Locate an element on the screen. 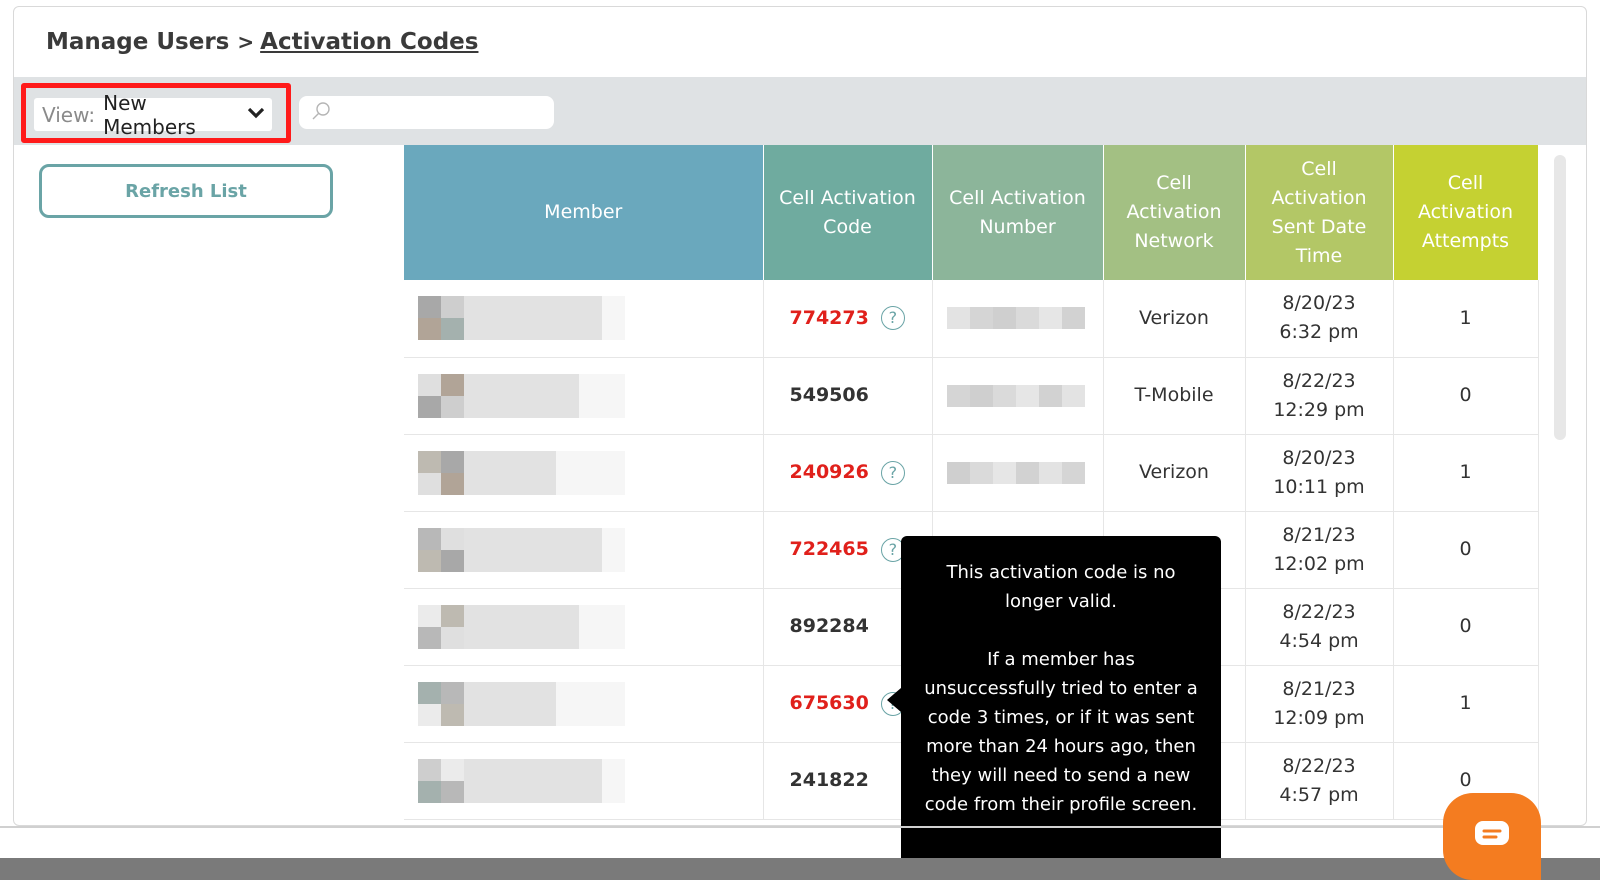  sent-datetime-cell: 8/22/23 12:29 pm is located at coordinates (1319, 396).